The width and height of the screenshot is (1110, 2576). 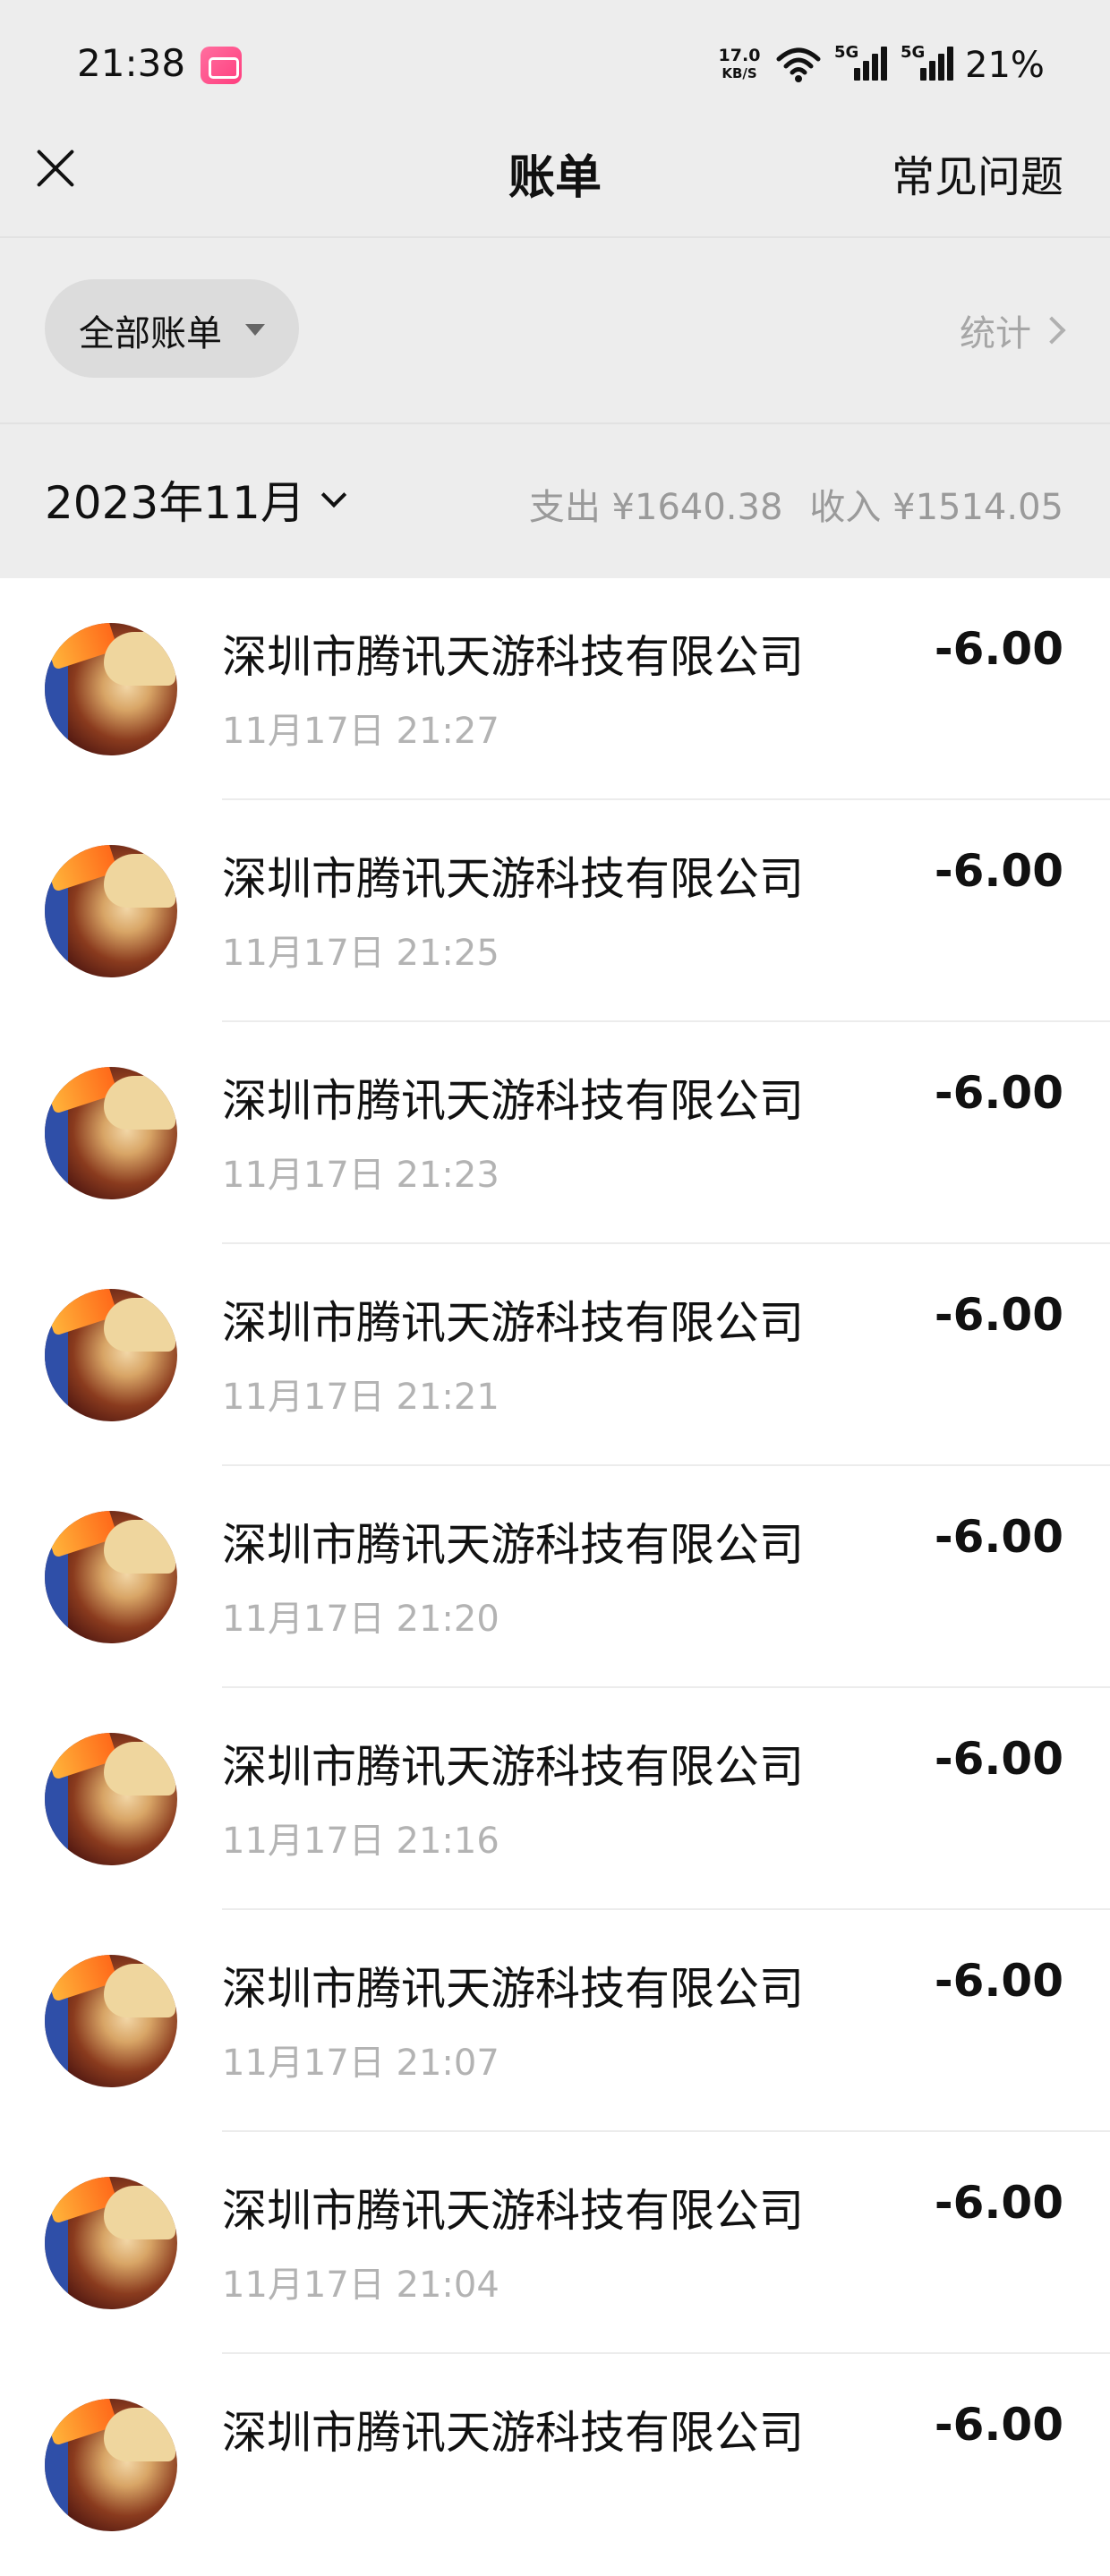 I want to click on chevron-down-icon, so click(x=333, y=495).